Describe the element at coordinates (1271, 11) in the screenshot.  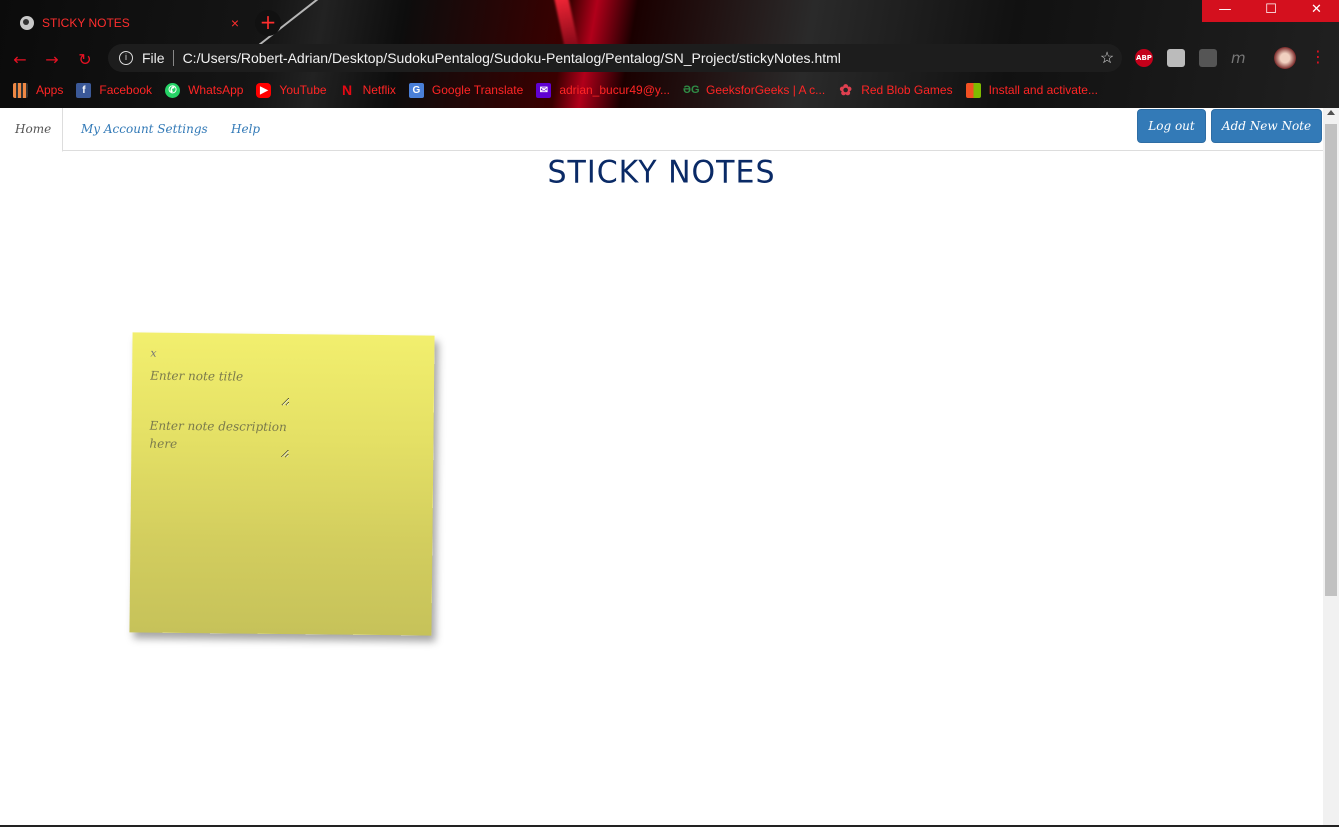
I see `maximize-button: ☐` at that location.